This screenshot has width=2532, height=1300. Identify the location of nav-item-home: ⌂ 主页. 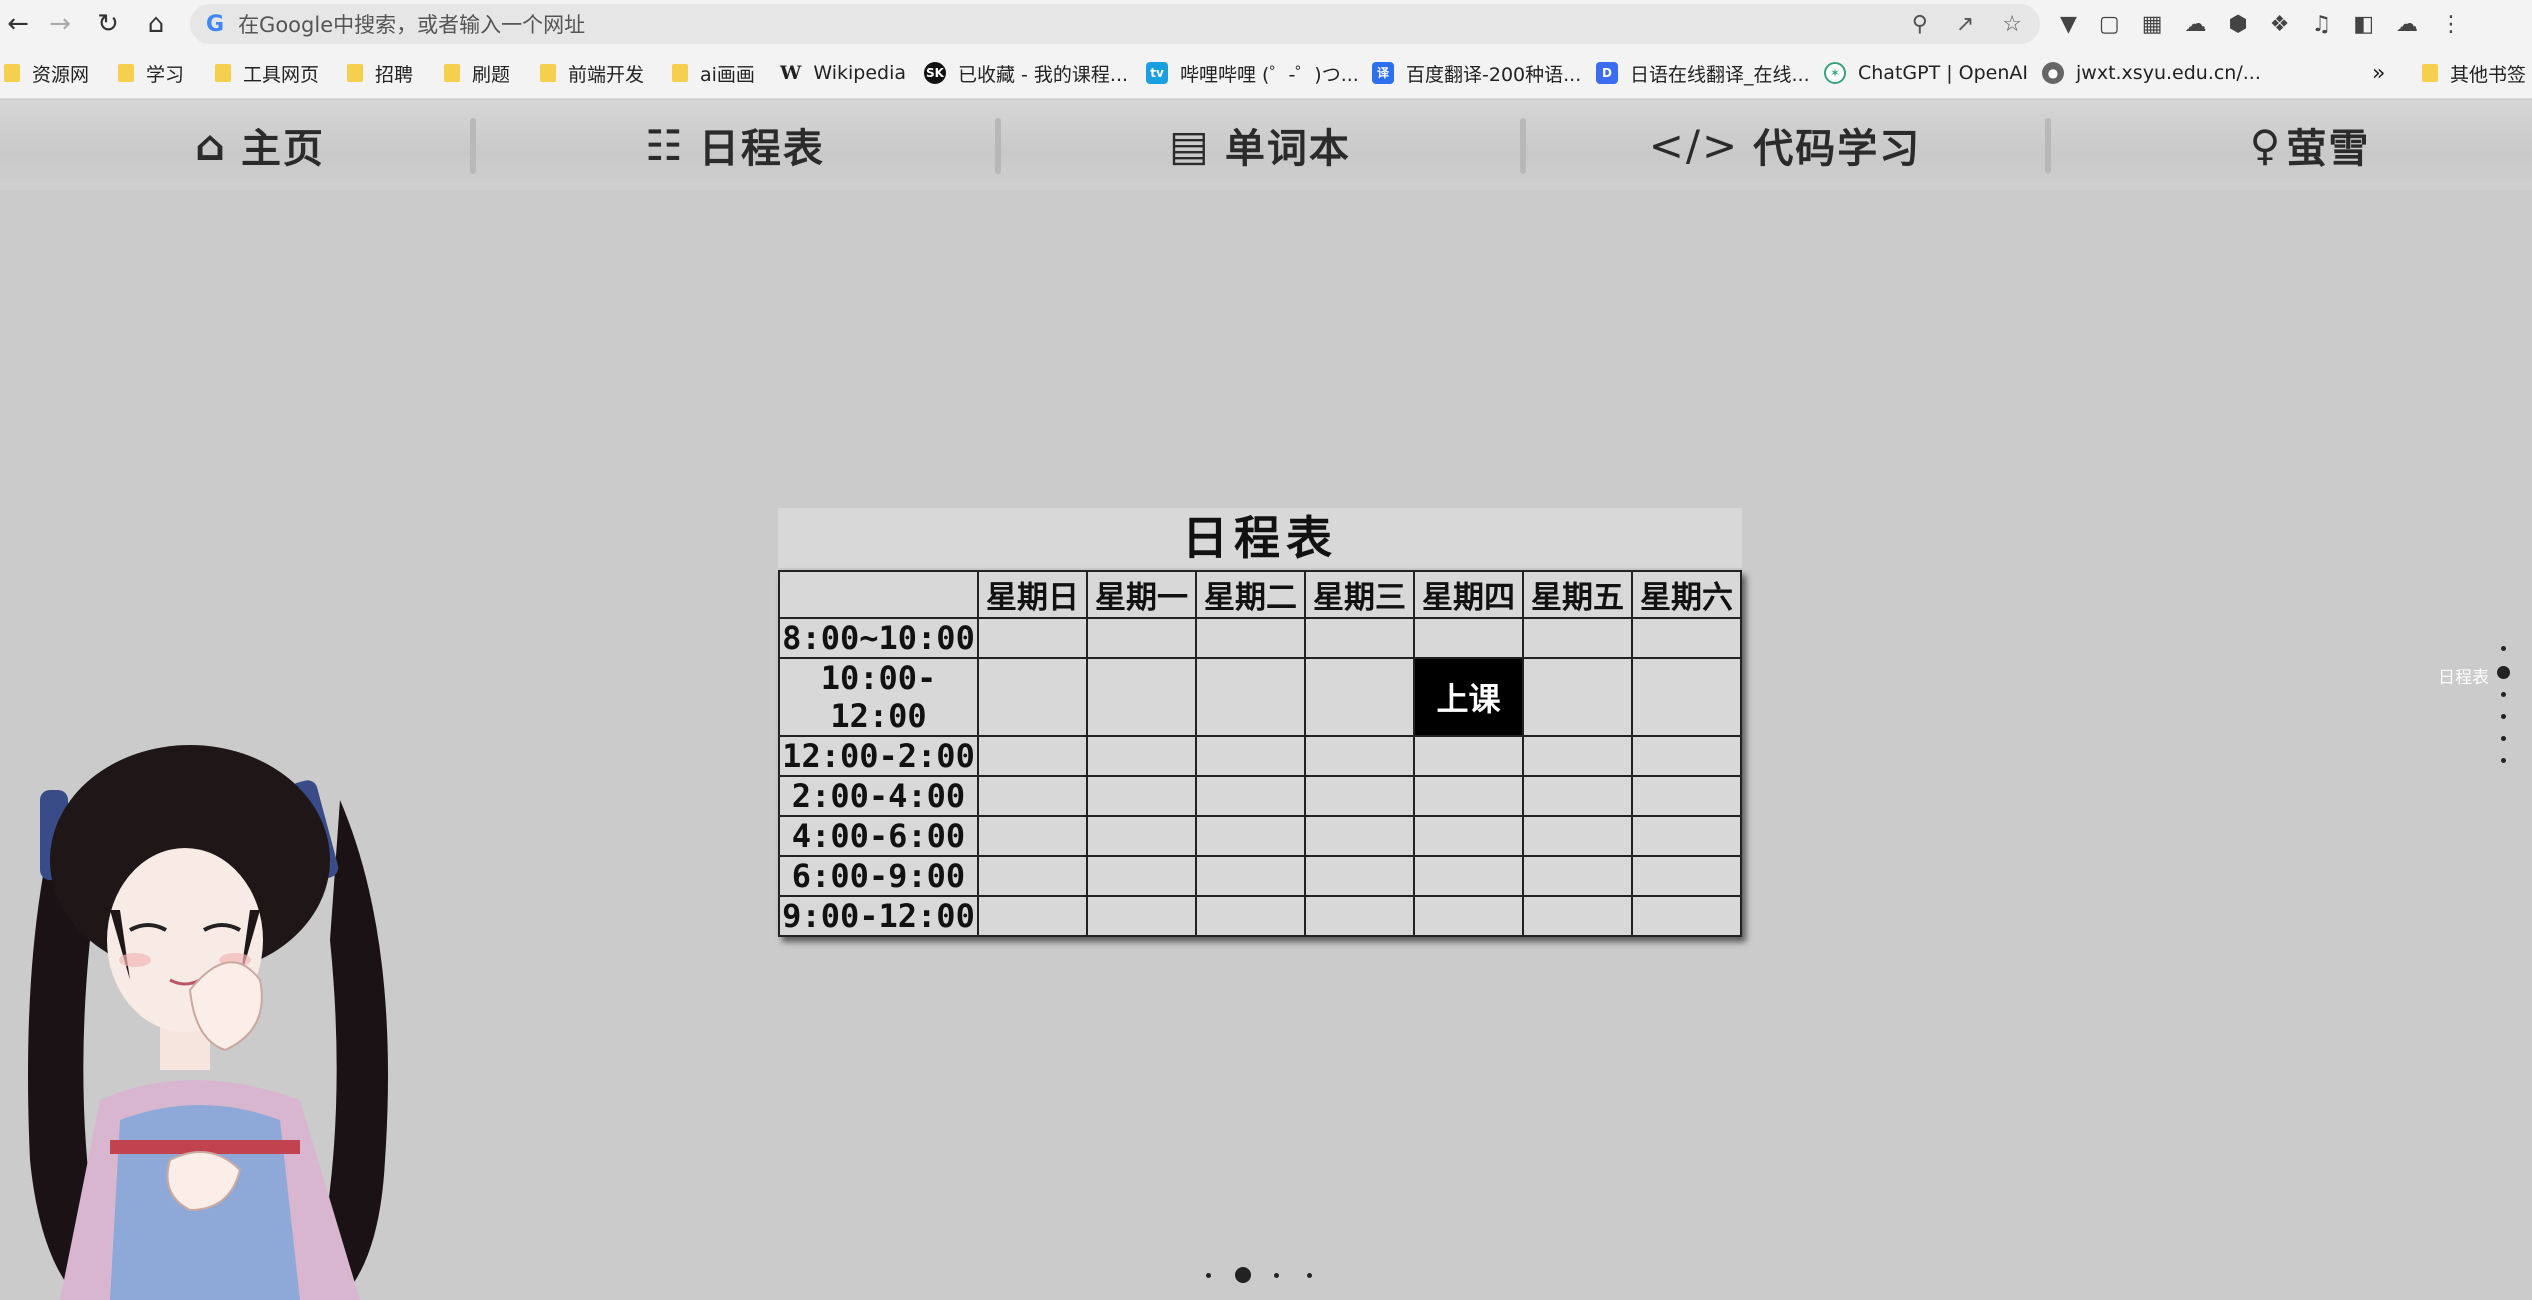
(260, 145).